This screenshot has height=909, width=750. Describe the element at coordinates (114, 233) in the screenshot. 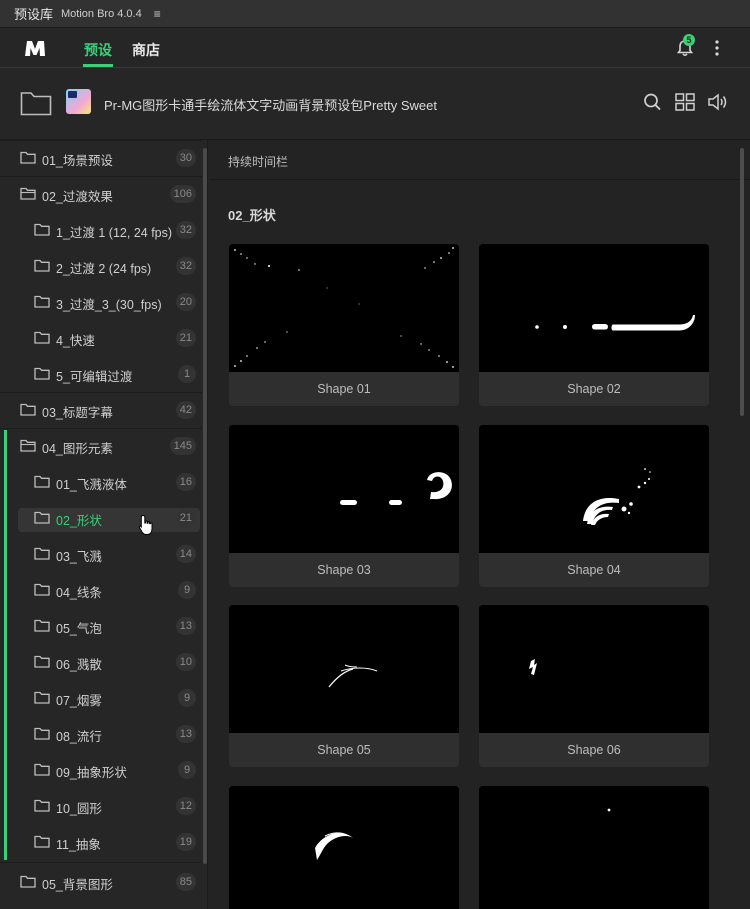

I see `sidebar-item-label: 1_过渡 1 (12, 24 fps)` at that location.